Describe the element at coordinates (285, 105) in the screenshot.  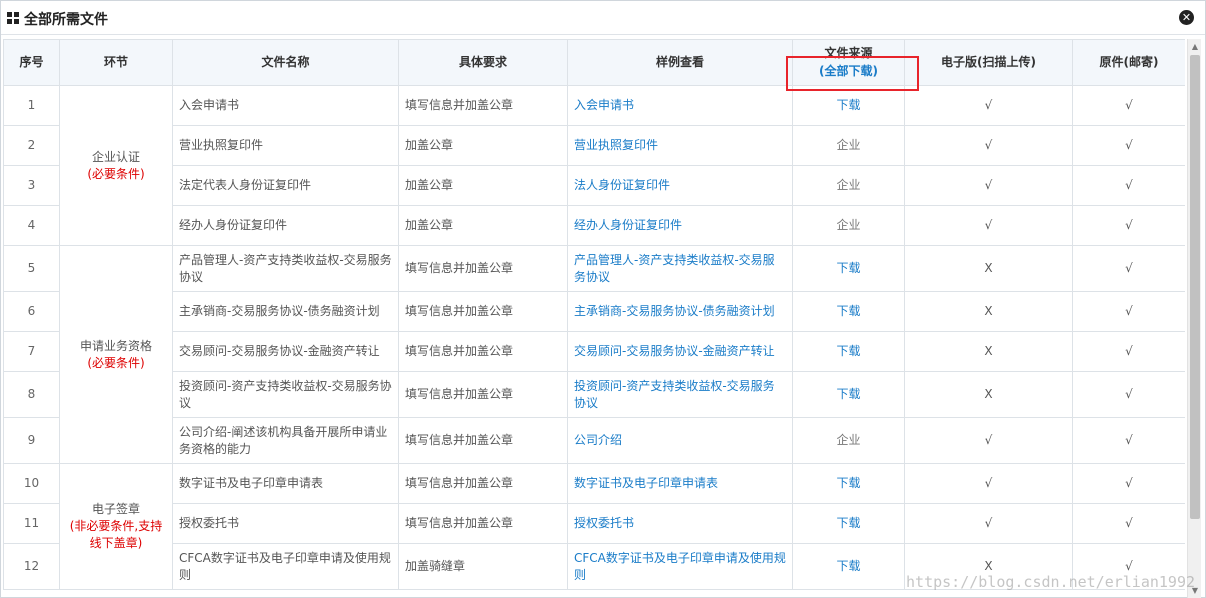
I see `row-file-name: 入会申请书` at that location.